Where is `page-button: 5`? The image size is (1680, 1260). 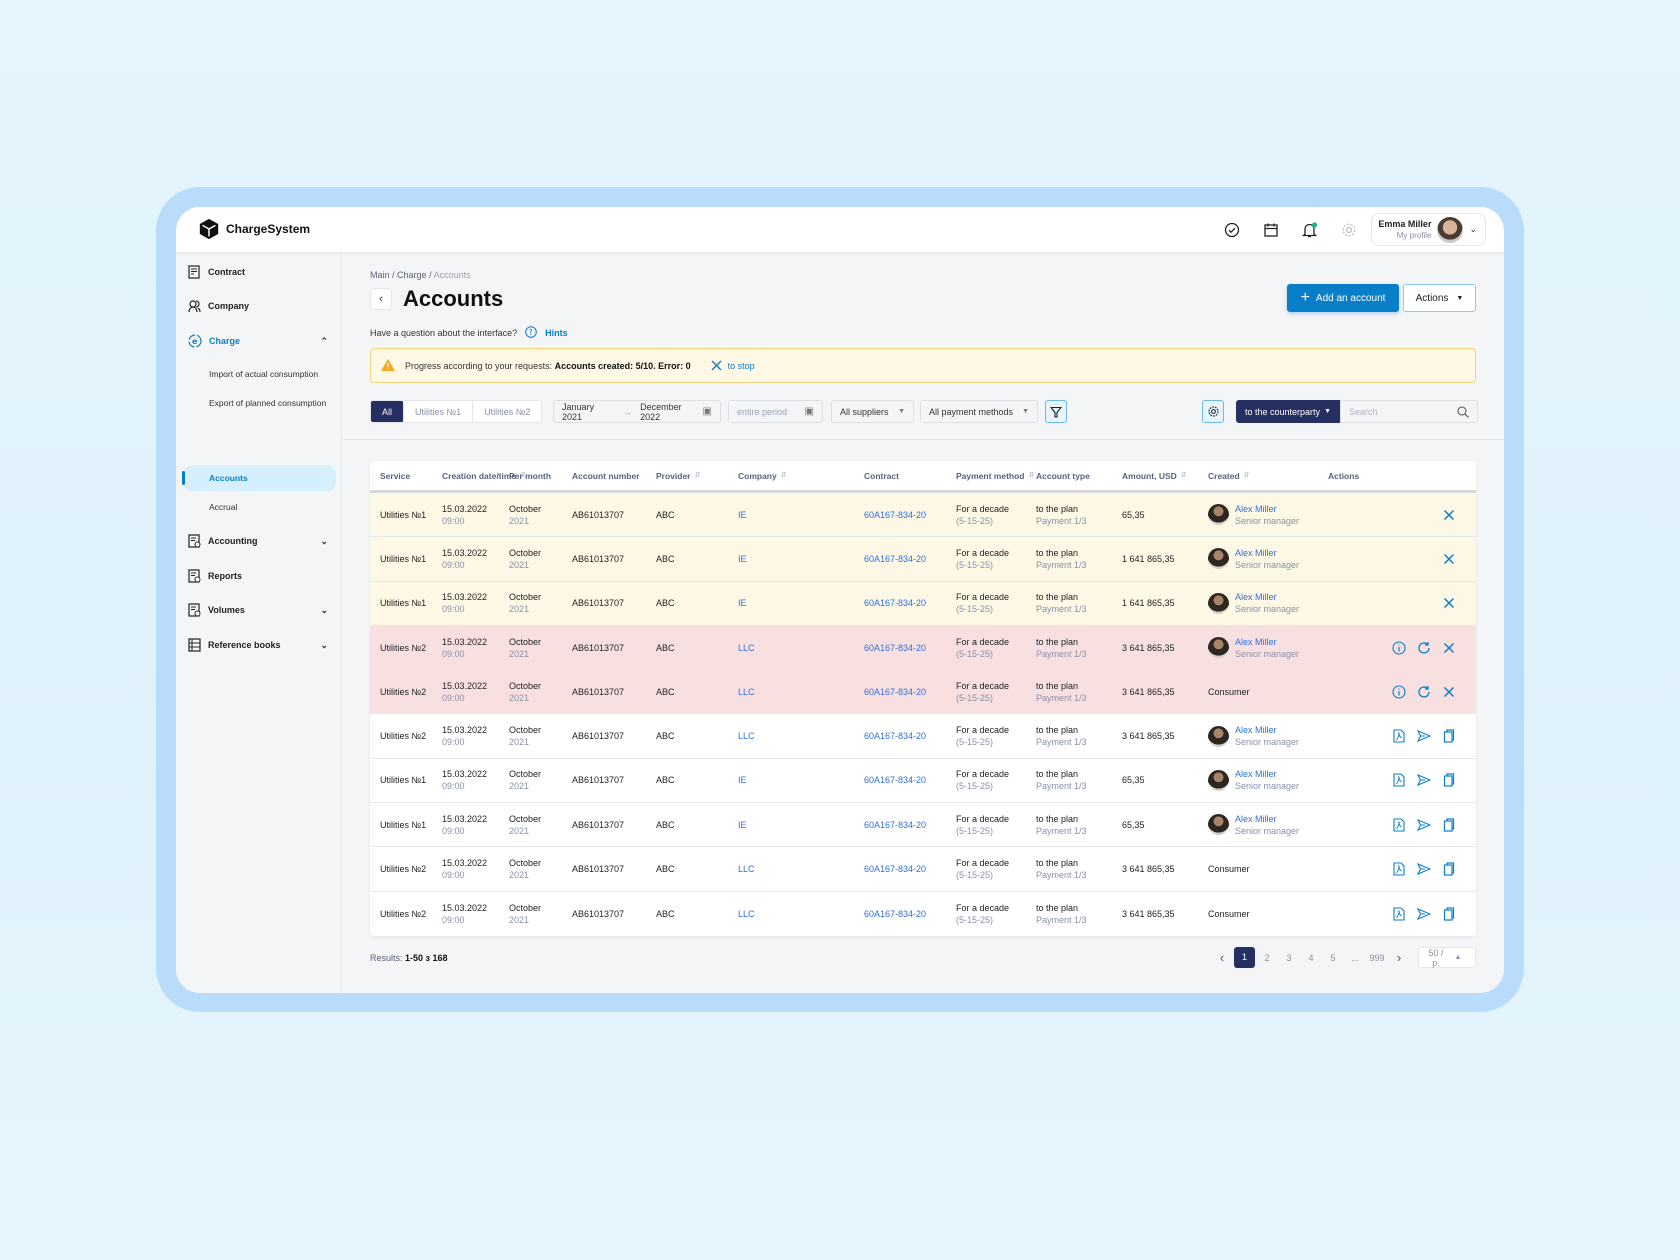 page-button: 5 is located at coordinates (1333, 958).